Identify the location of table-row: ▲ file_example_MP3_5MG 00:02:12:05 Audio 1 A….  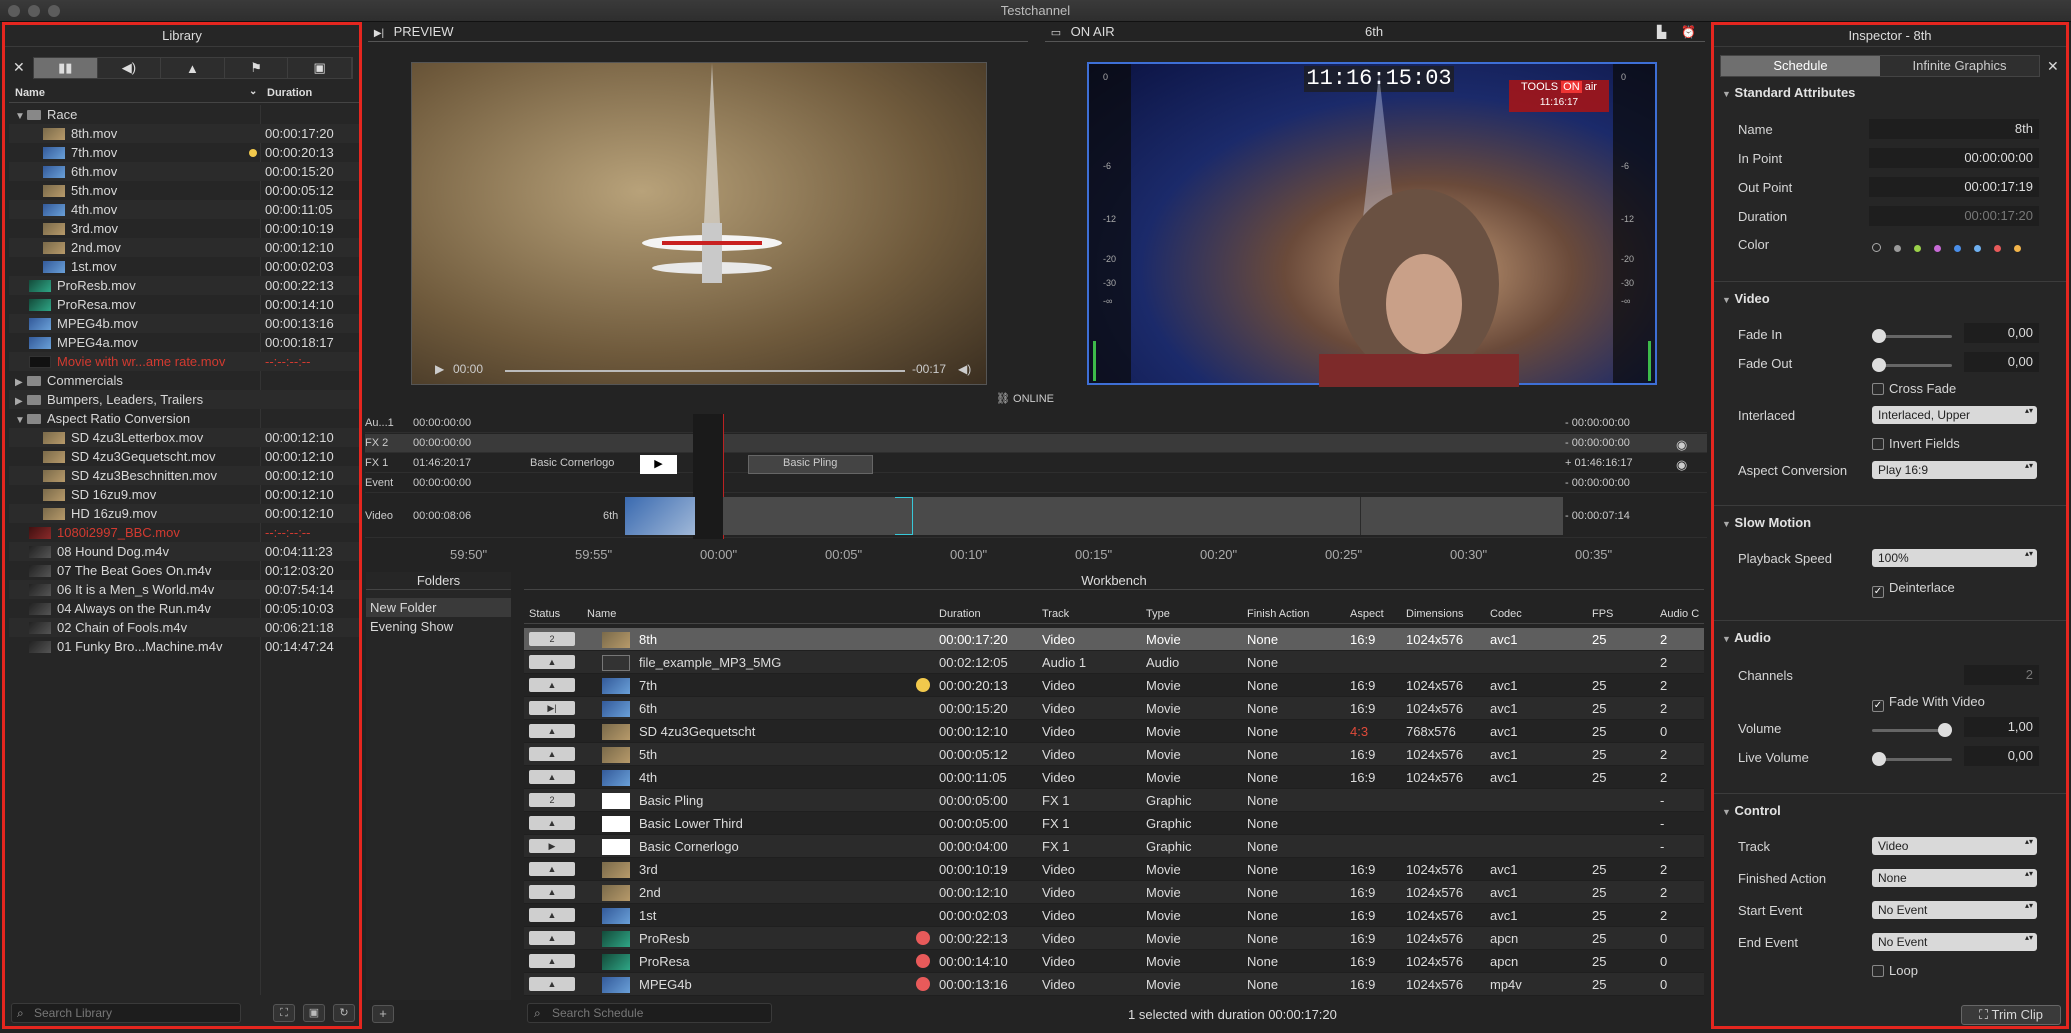
(1114, 662).